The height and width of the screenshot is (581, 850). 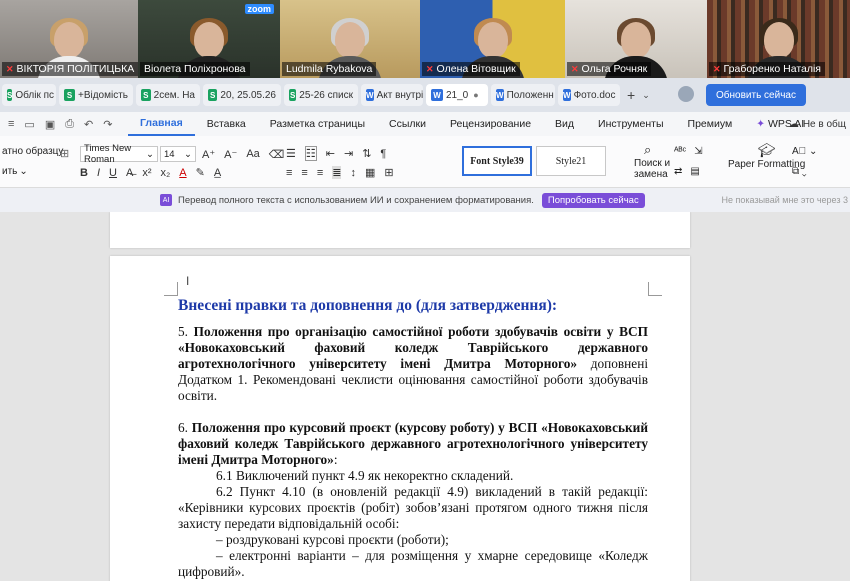 I want to click on participant-name-label: Віолета Поліхронова, so click(x=195, y=69).